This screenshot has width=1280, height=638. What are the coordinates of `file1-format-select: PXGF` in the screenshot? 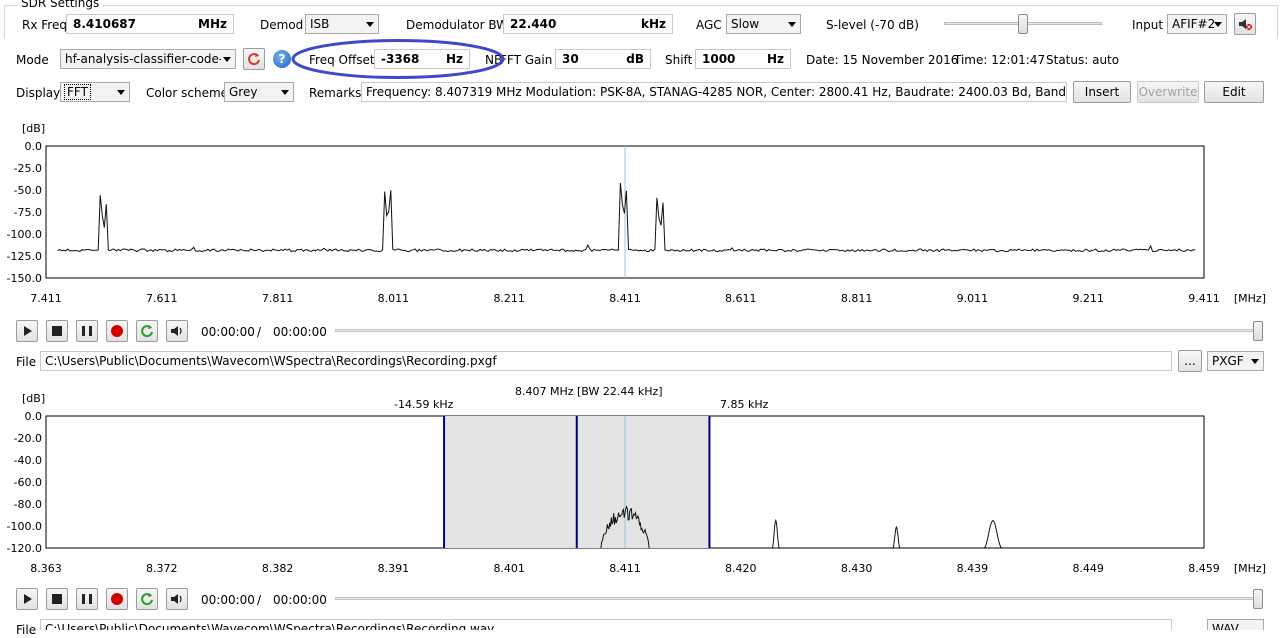 It's located at (1235, 361).